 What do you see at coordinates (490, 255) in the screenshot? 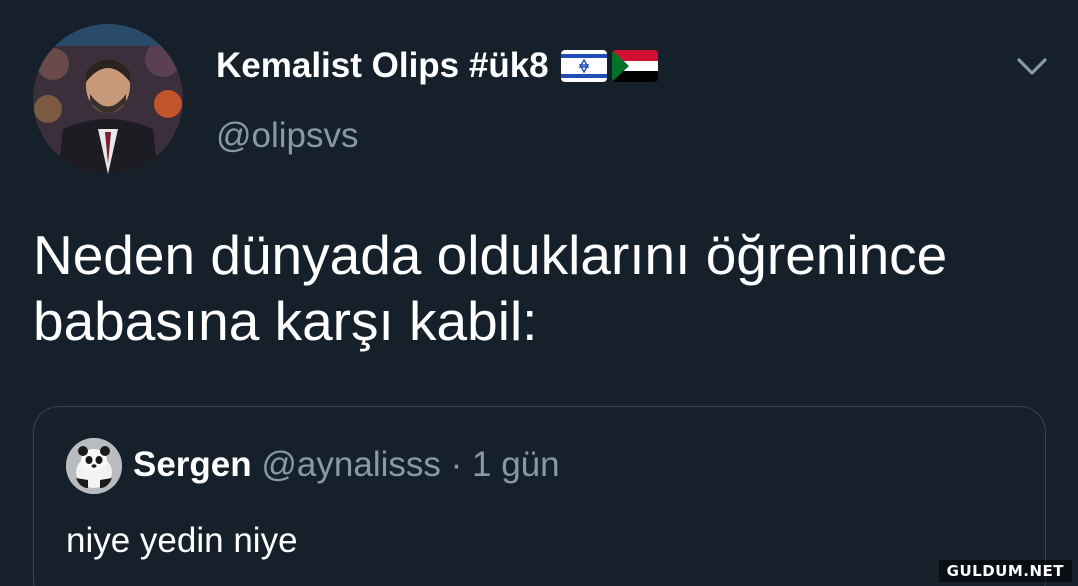
I see `tweet-text-line: Neden dünyada olduklarını öğrenince` at bounding box center [490, 255].